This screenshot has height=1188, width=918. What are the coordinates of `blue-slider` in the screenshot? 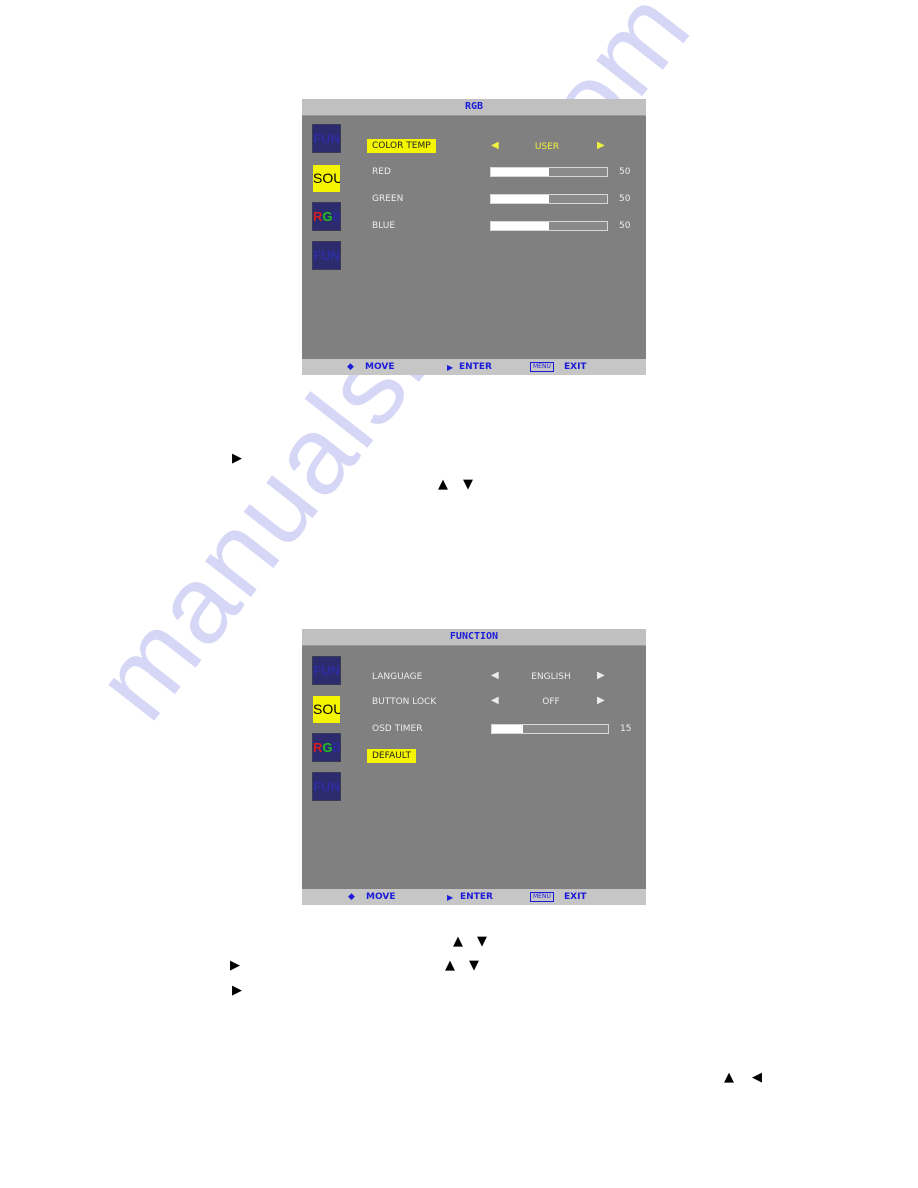 It's located at (549, 226).